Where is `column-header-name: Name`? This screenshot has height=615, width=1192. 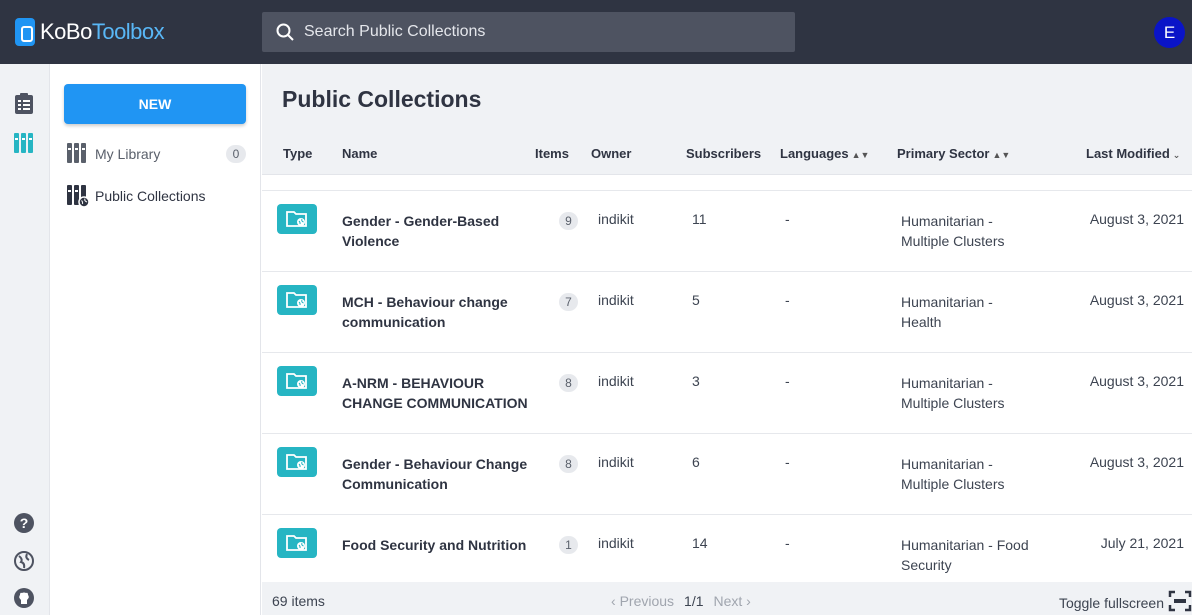 column-header-name: Name is located at coordinates (359, 153).